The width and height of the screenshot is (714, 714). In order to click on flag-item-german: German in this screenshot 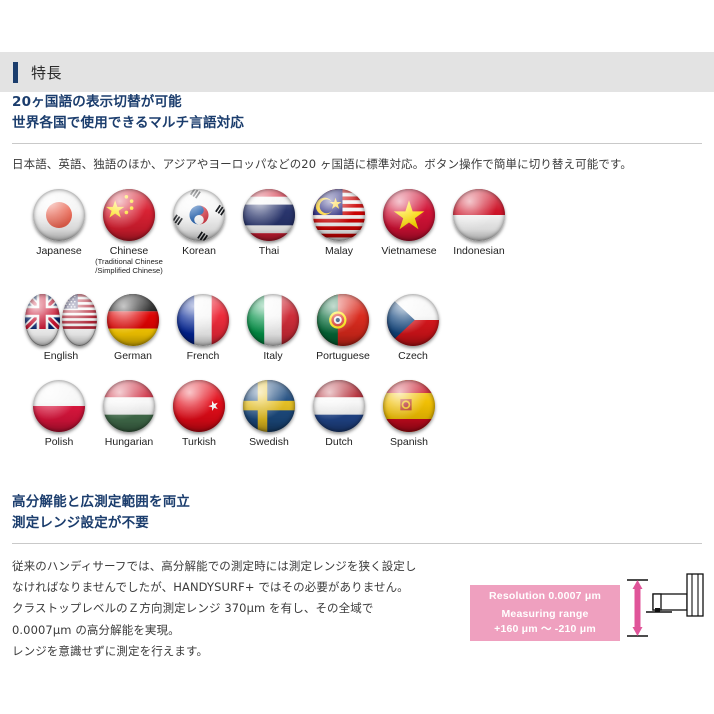, I will do `click(133, 327)`.